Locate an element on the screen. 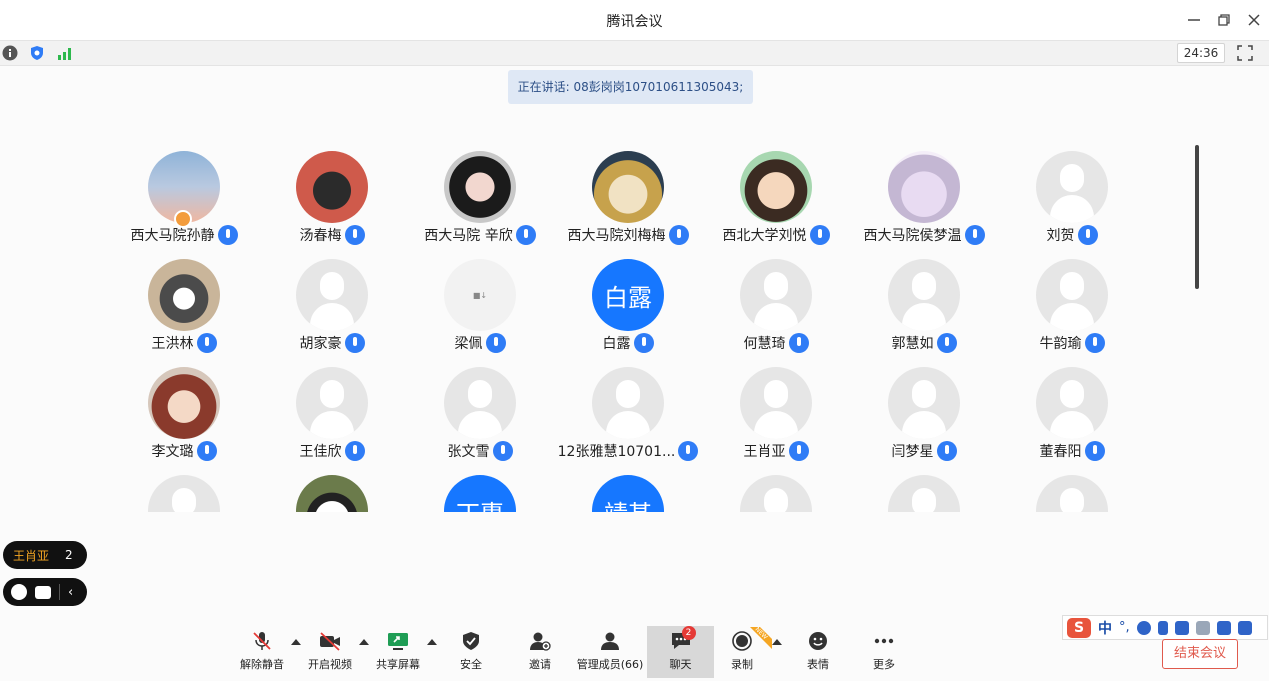 The image size is (1269, 681). ime-keyboard-icon is located at coordinates (1181, 627).